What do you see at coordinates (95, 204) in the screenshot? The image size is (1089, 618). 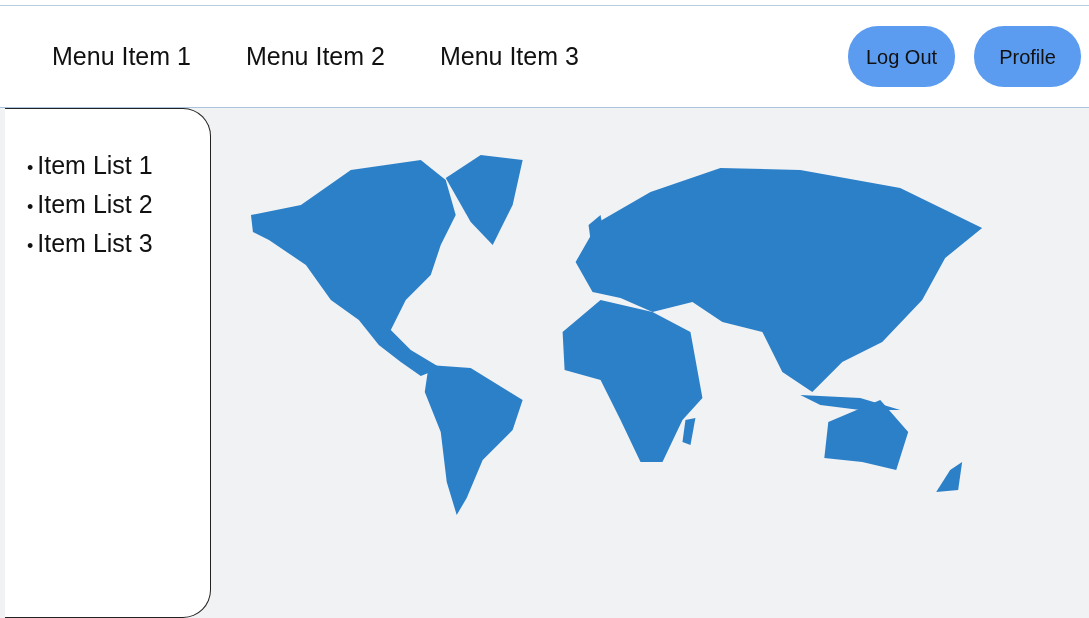 I see `list-item: Item List 2` at bounding box center [95, 204].